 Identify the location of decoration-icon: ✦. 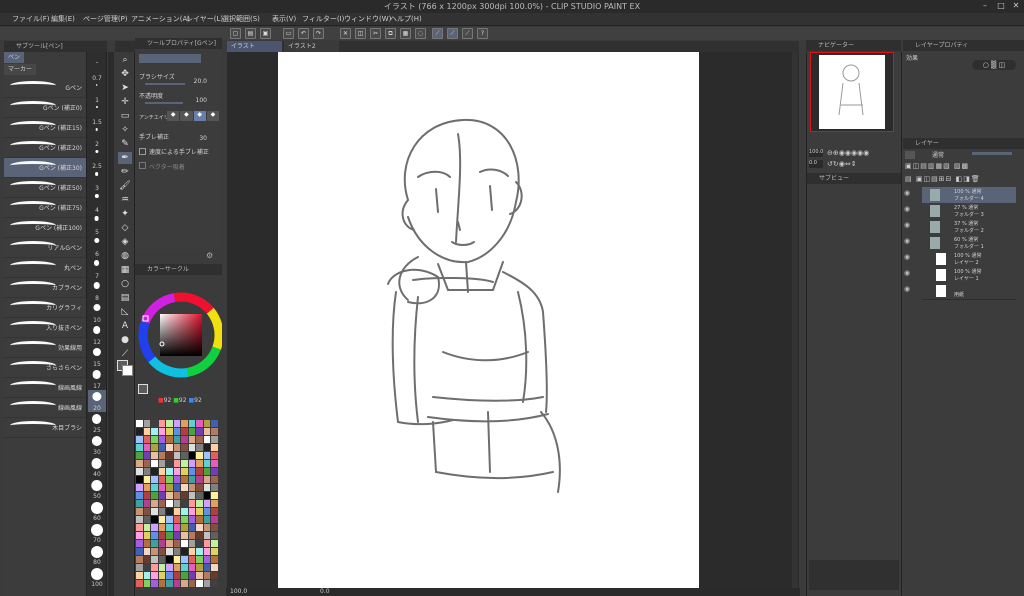
(125, 214).